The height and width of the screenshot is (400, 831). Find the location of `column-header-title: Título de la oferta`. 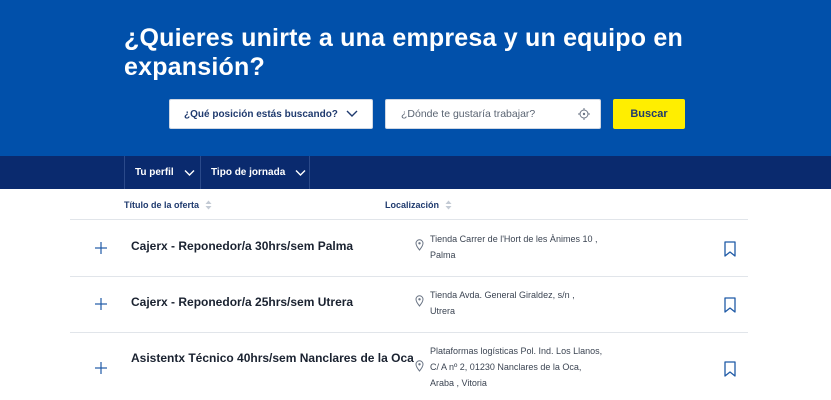

column-header-title: Título de la oferta is located at coordinates (168, 205).